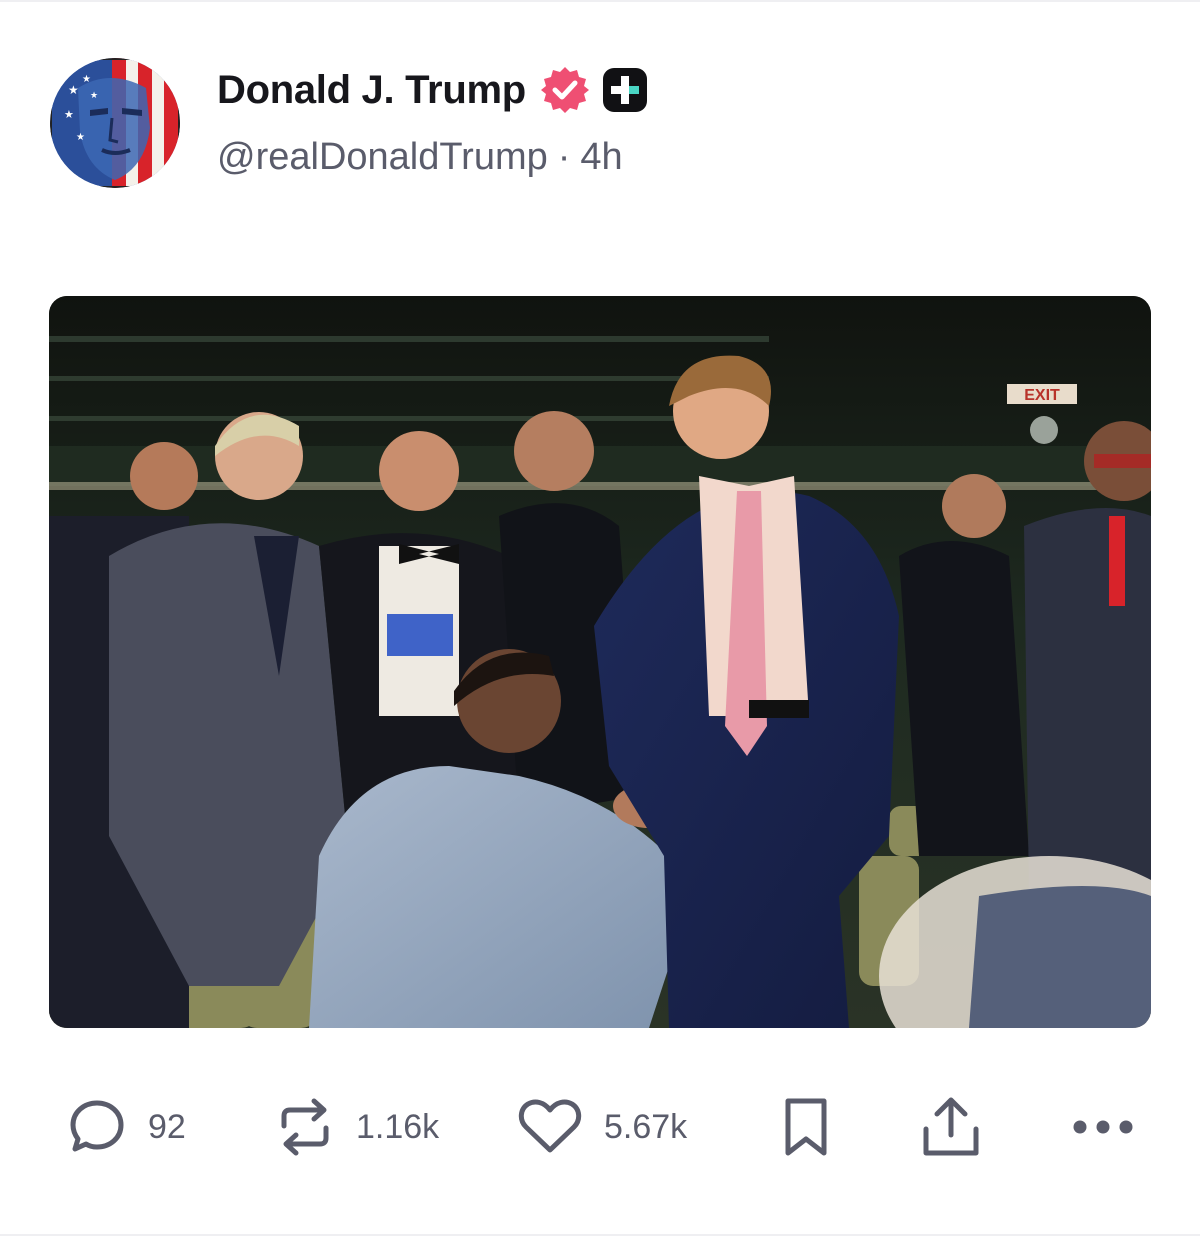  I want to click on plus-badge-icon, so click(625, 90).